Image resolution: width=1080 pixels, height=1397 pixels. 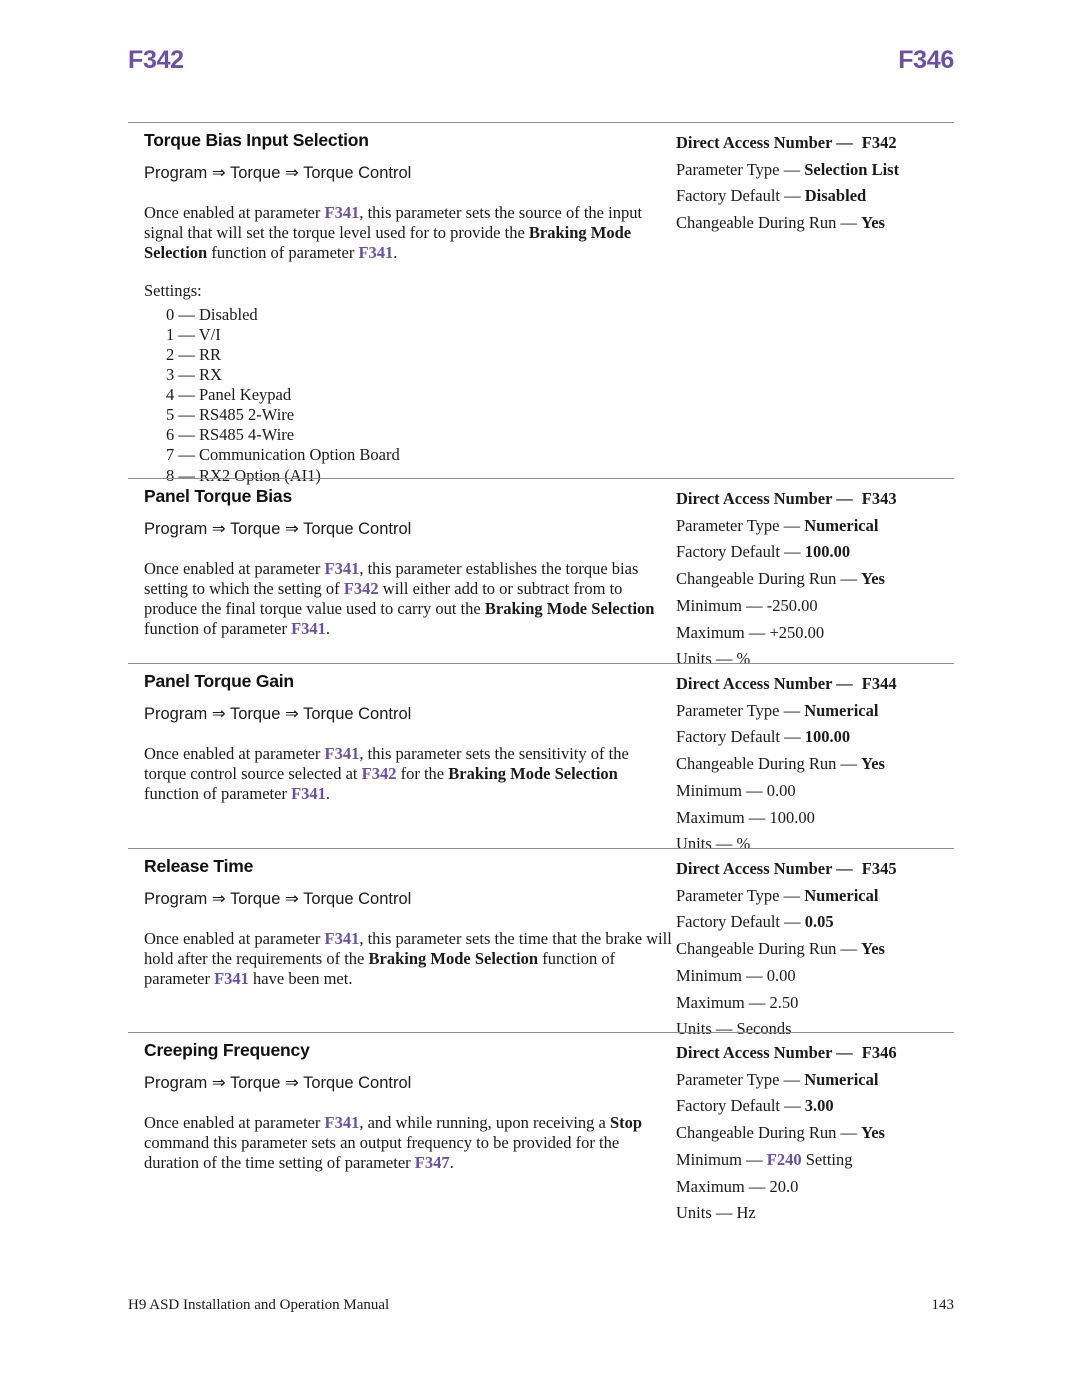 What do you see at coordinates (230, 415) in the screenshot?
I see `settings-list-item: 5 — RS485 2-Wire` at bounding box center [230, 415].